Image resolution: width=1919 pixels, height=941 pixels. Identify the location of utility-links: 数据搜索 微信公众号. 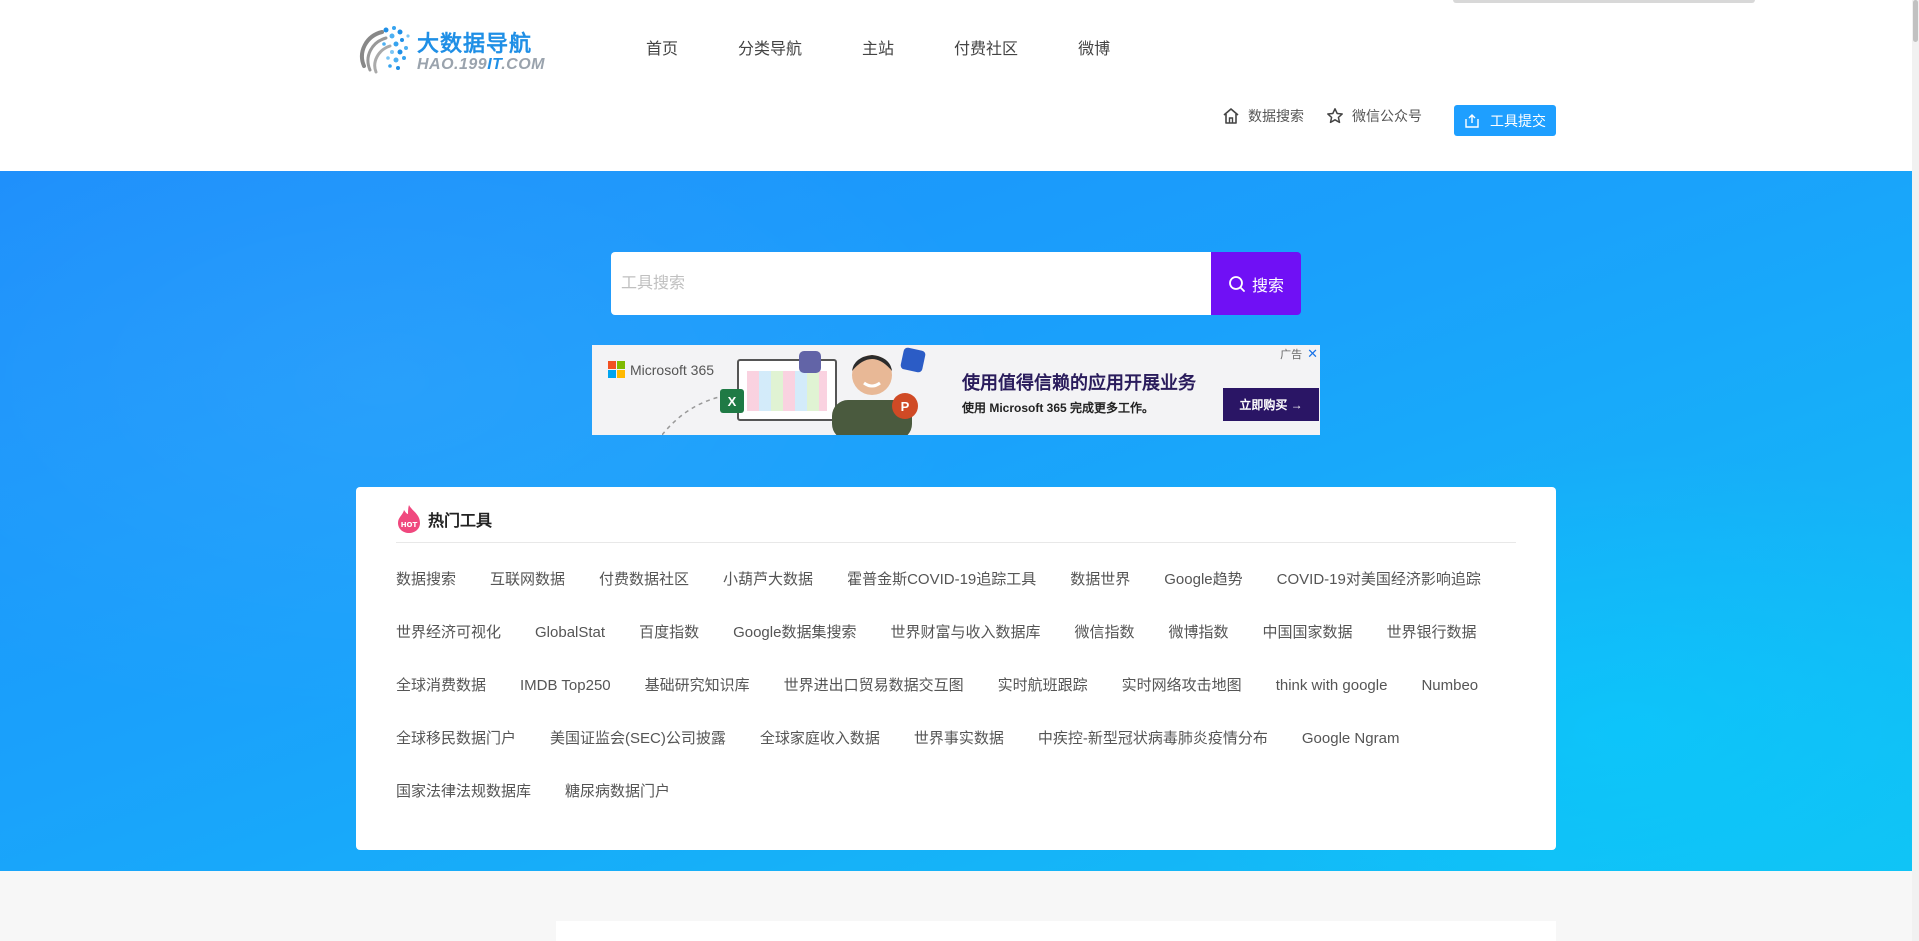
(1333, 116).